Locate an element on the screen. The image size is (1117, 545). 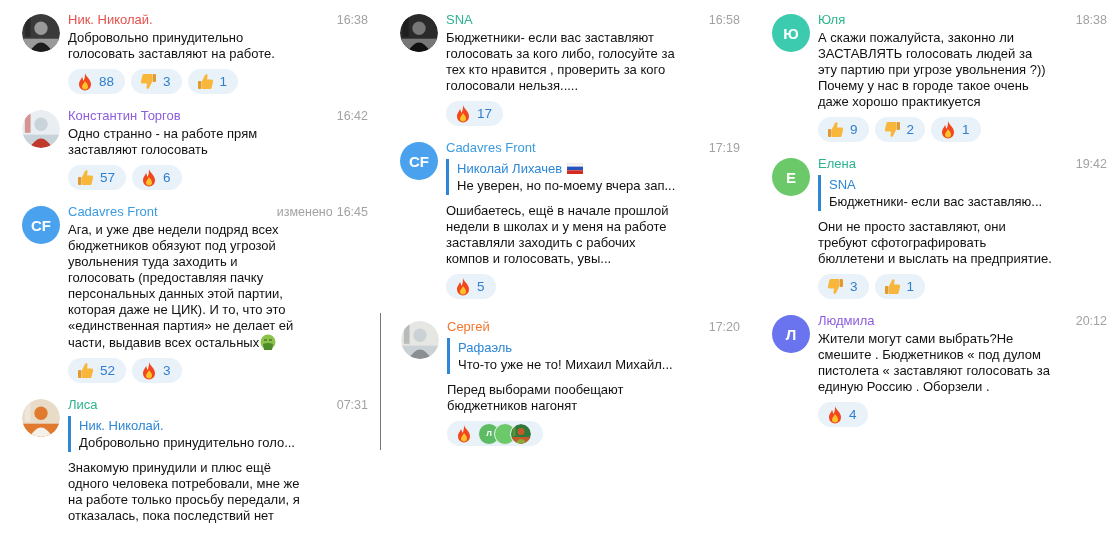
message-time: 07:31 is located at coordinates (352, 405).